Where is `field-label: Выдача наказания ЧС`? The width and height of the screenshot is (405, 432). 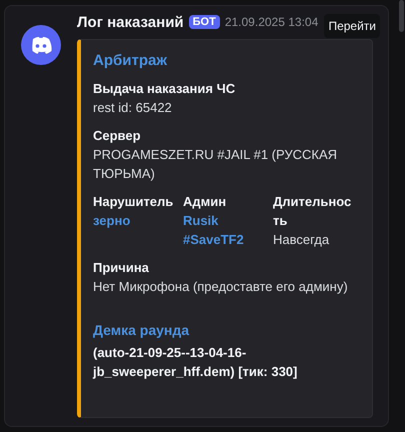 field-label: Выдача наказания ЧС is located at coordinates (164, 89).